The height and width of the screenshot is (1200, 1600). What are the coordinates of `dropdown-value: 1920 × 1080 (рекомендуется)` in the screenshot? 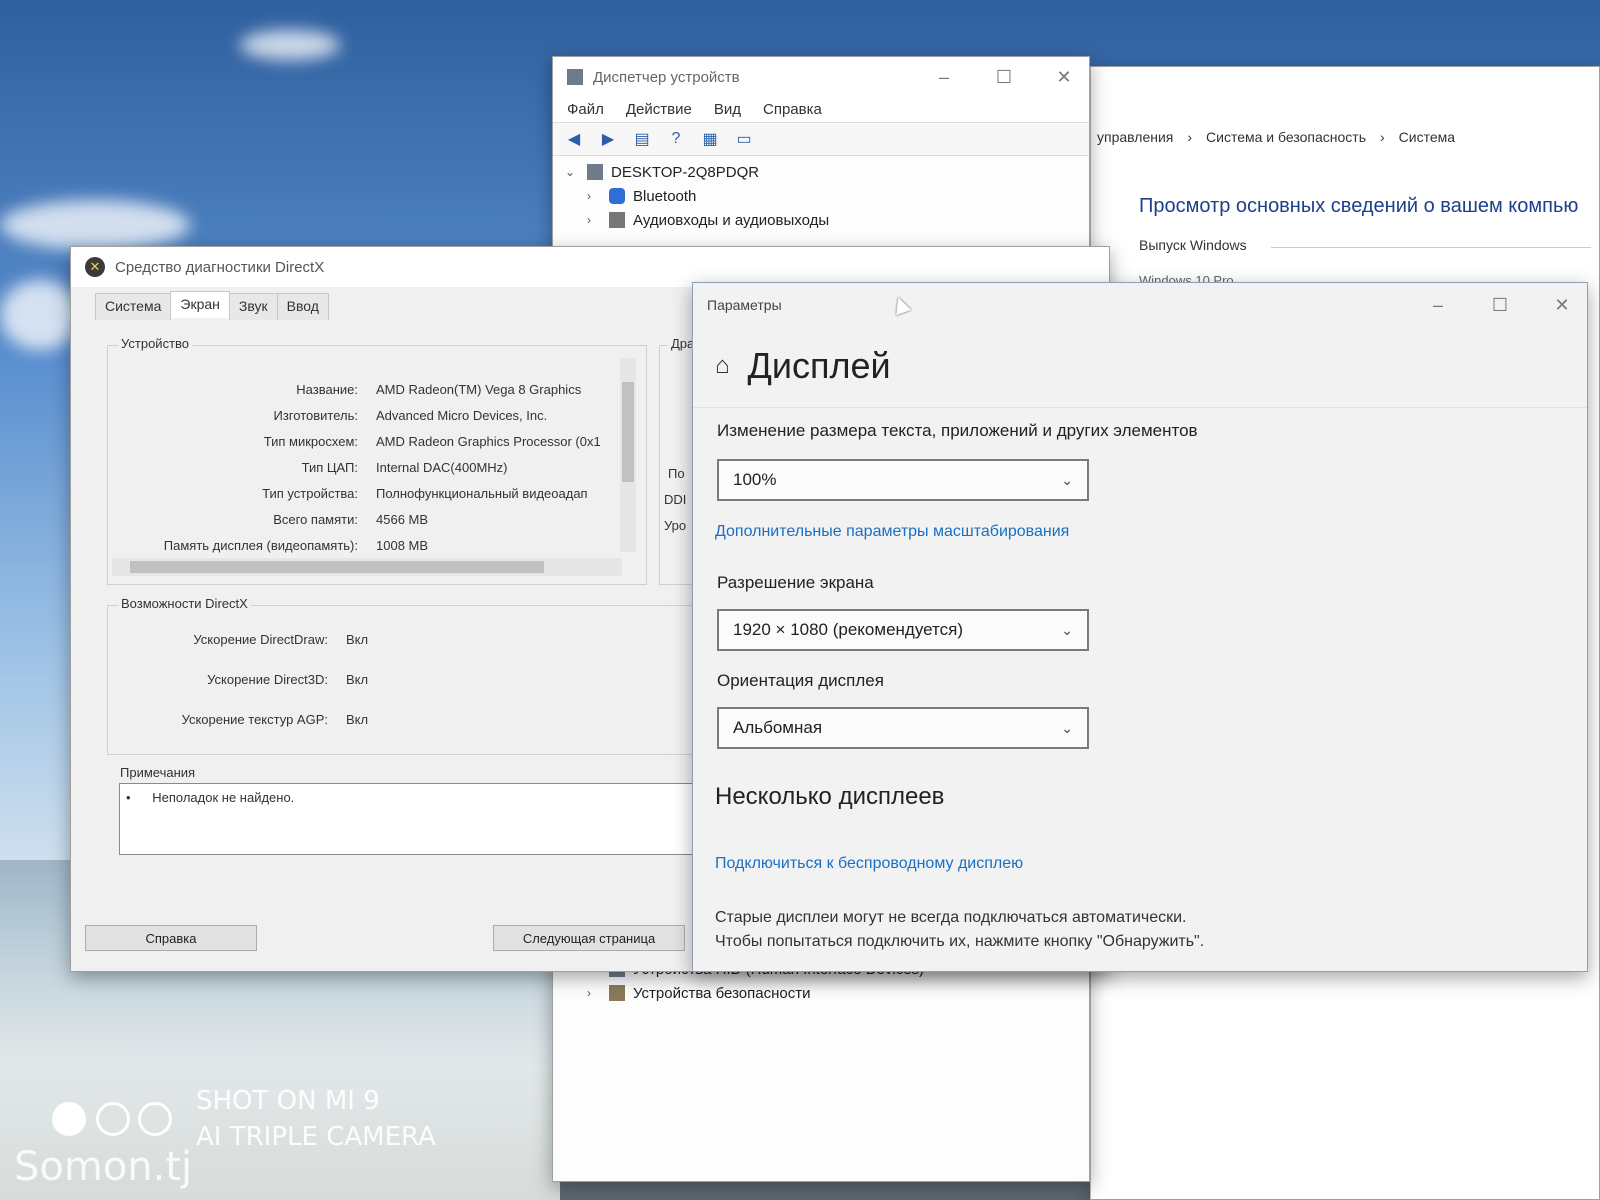 It's located at (848, 629).